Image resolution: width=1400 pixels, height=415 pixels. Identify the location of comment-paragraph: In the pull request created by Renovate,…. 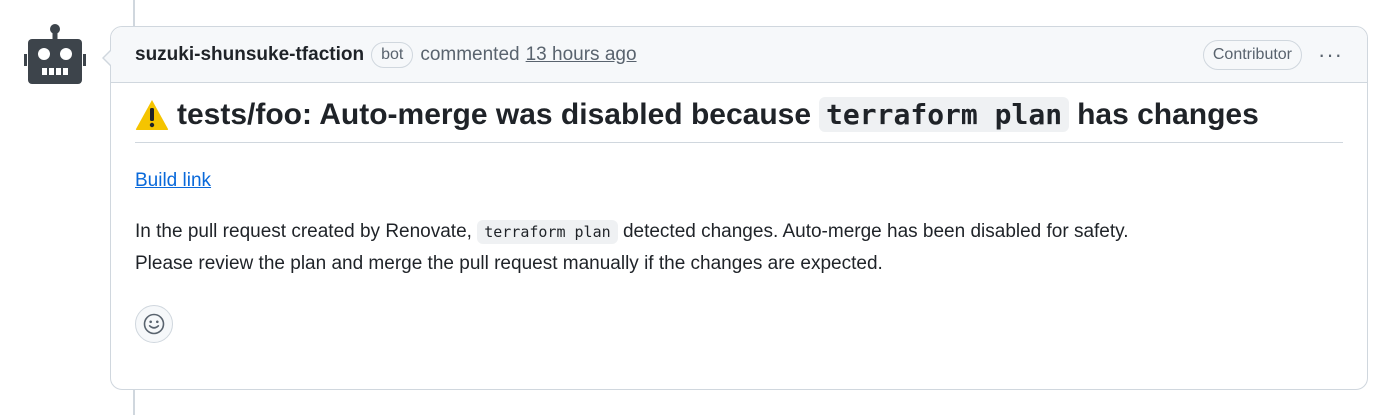
(739, 247).